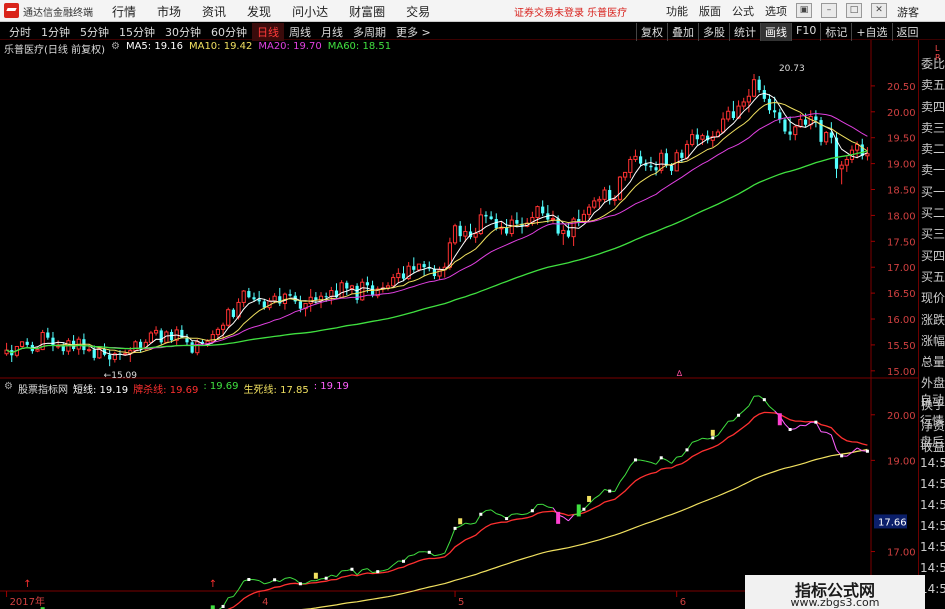 Image resolution: width=945 pixels, height=609 pixels. What do you see at coordinates (169, 11) in the screenshot?
I see `menu-item: 市场` at bounding box center [169, 11].